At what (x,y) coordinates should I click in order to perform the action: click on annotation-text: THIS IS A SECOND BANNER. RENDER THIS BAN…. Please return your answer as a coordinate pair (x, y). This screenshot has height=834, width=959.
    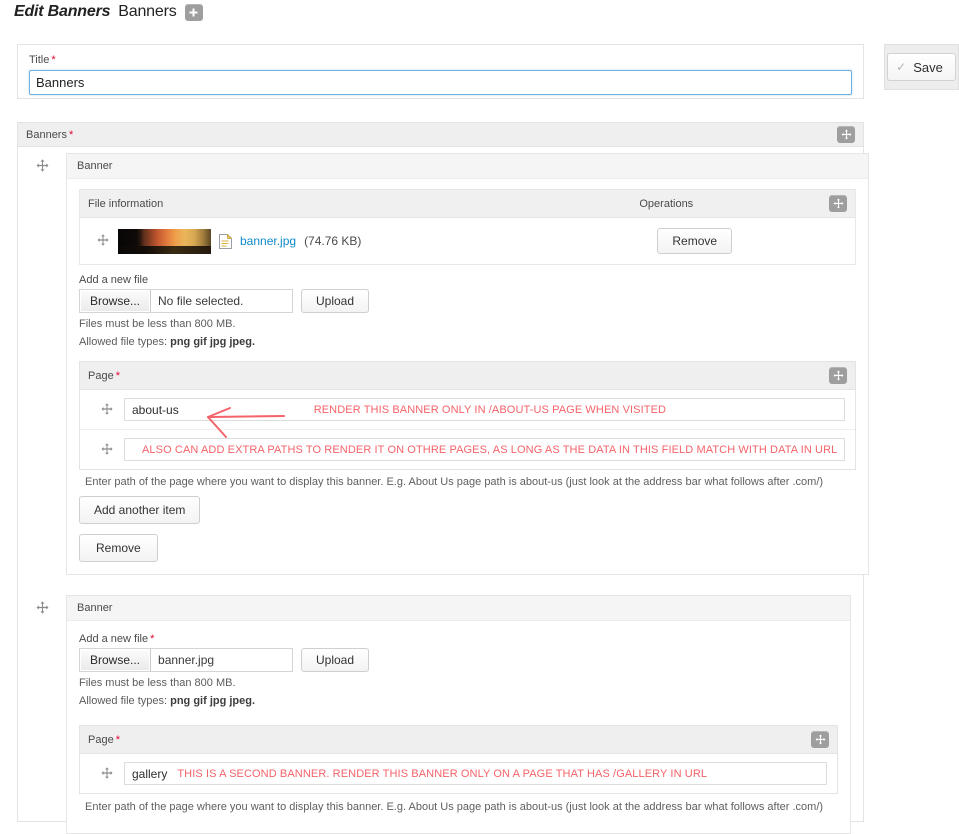
    Looking at the image, I should click on (442, 773).